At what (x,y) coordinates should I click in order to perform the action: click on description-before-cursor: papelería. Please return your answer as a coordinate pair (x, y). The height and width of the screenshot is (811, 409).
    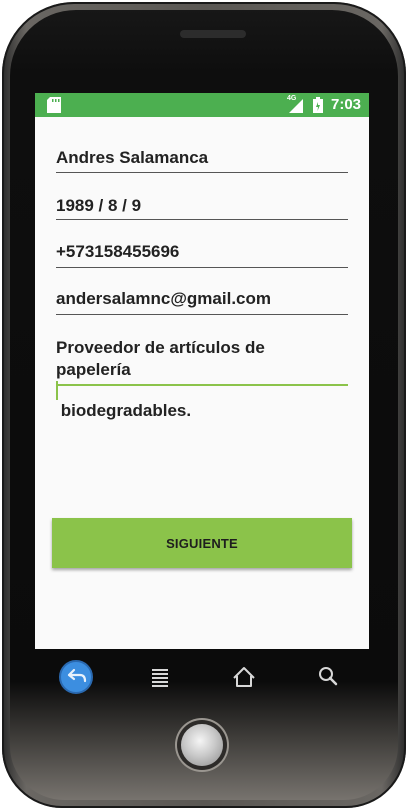
    Looking at the image, I should click on (93, 369).